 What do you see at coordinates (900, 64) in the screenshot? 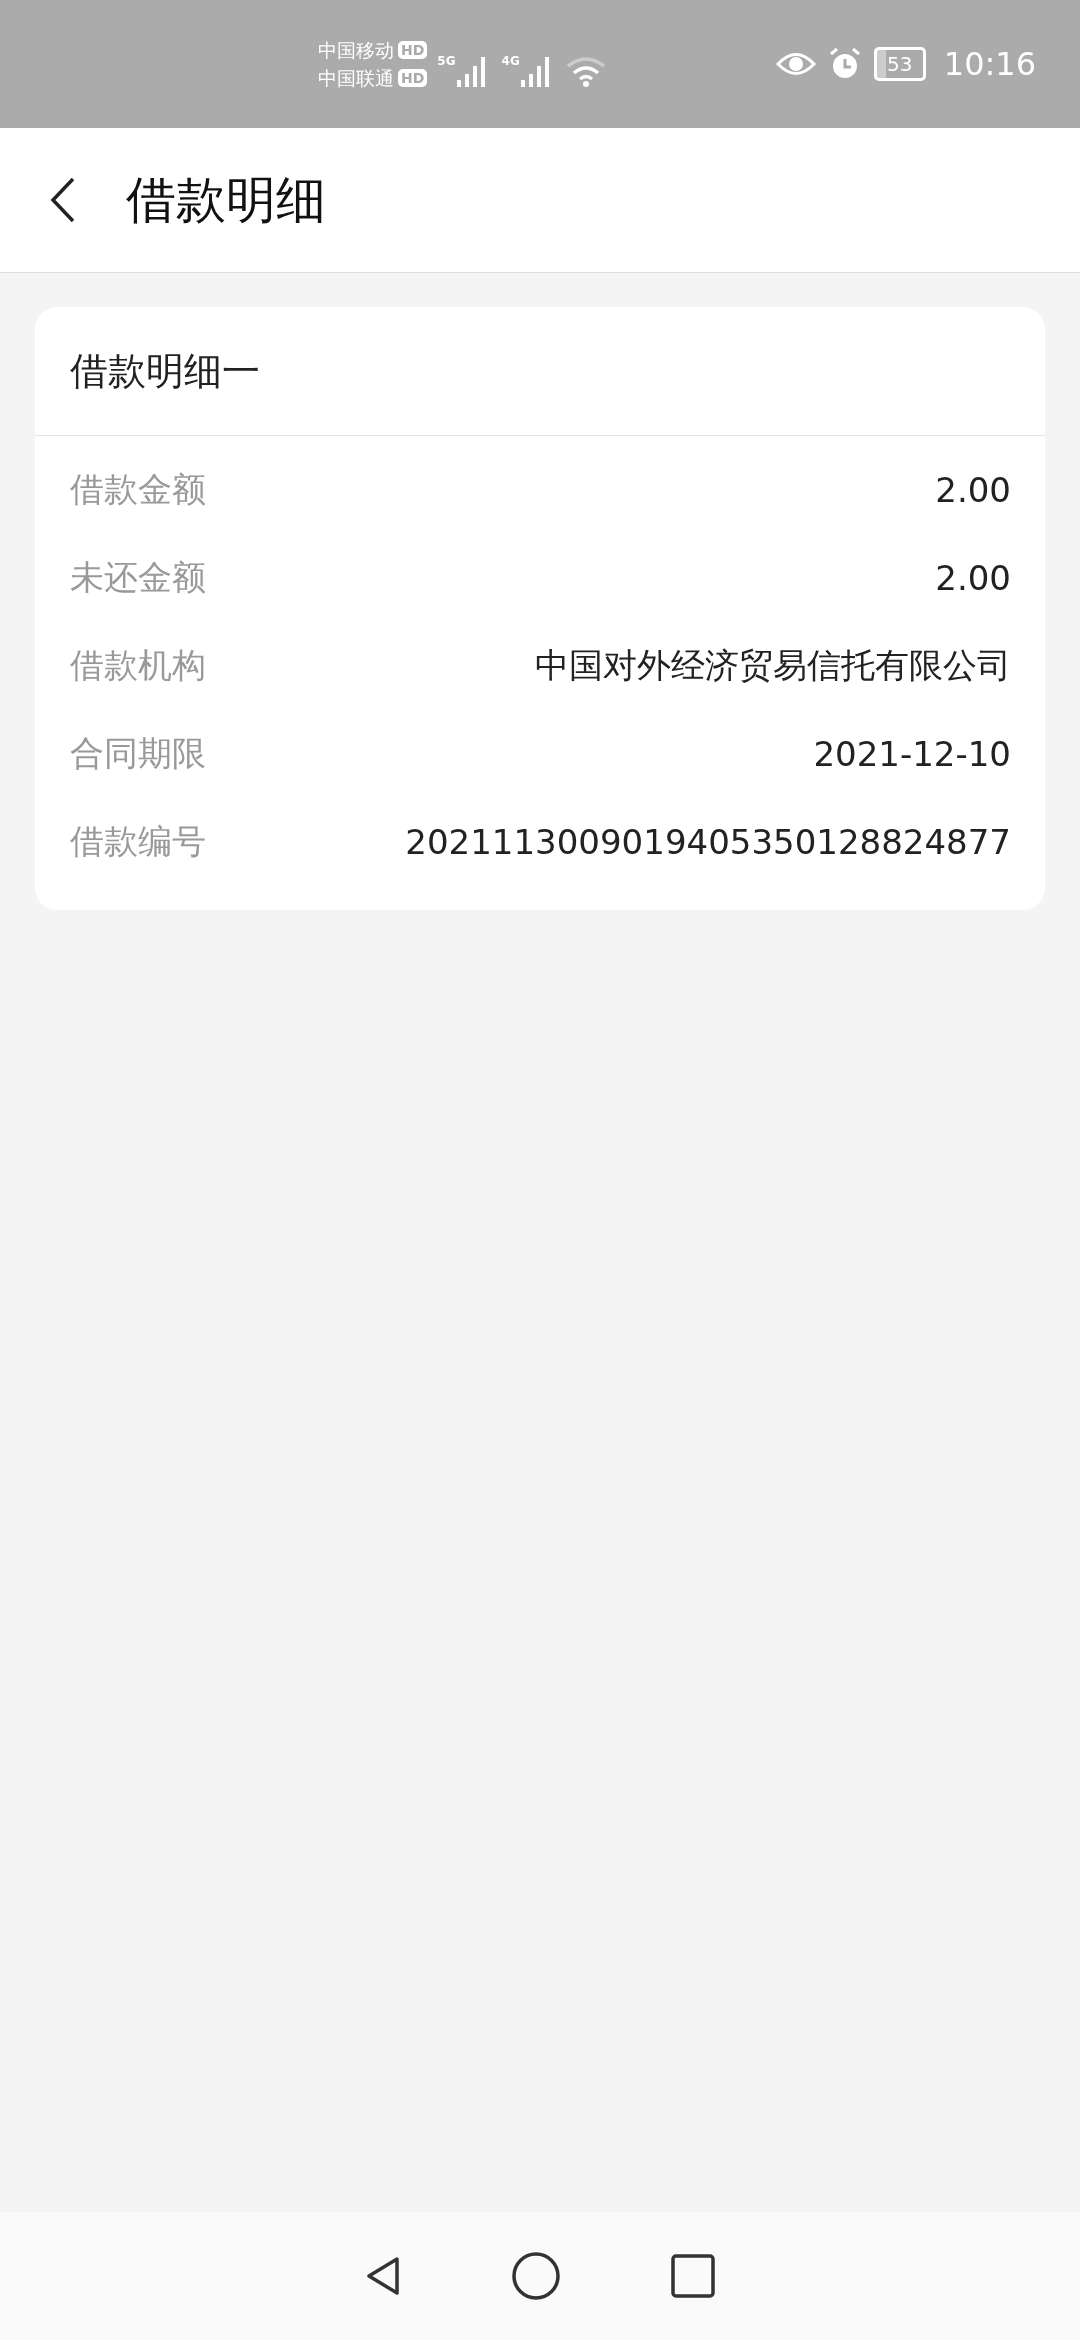
I see `battery-level: 53` at bounding box center [900, 64].